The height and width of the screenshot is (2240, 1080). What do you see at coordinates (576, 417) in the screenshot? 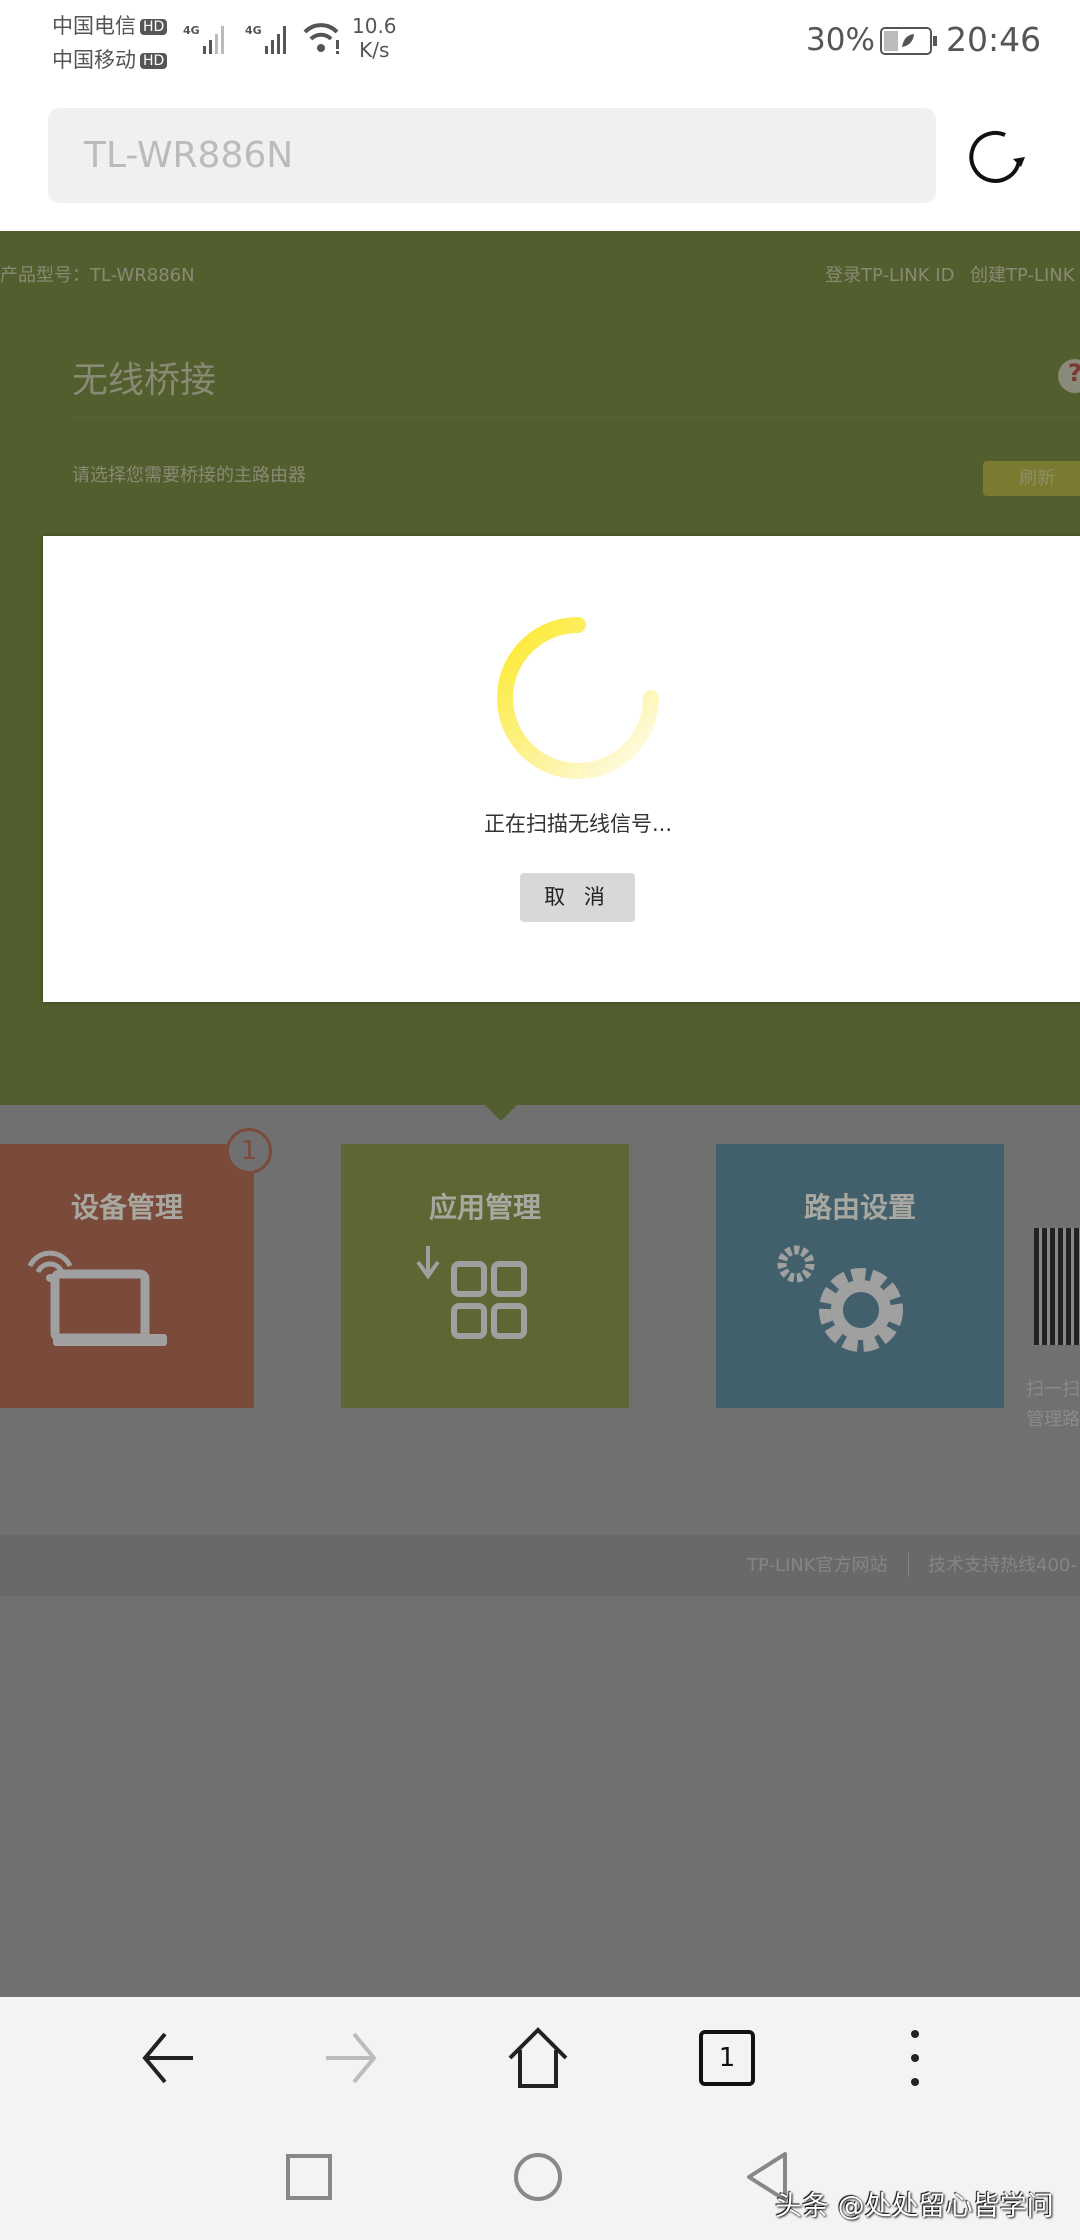
I see `divider` at bounding box center [576, 417].